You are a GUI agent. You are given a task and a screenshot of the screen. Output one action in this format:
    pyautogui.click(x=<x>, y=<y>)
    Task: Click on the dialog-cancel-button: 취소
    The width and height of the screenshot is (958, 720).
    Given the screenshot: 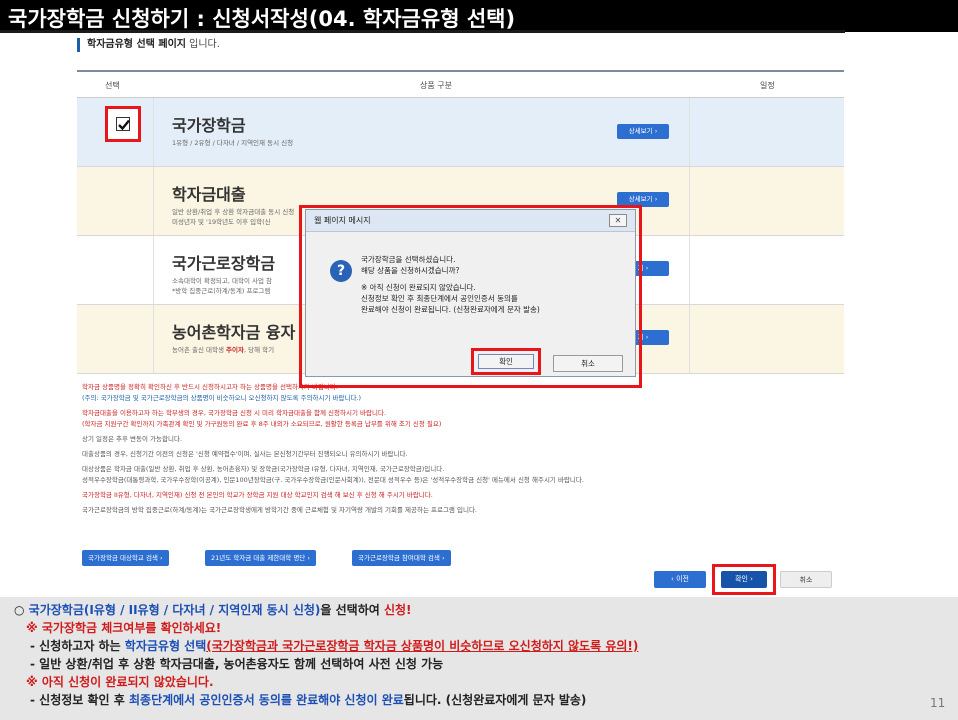 What is the action you would take?
    pyautogui.click(x=588, y=363)
    